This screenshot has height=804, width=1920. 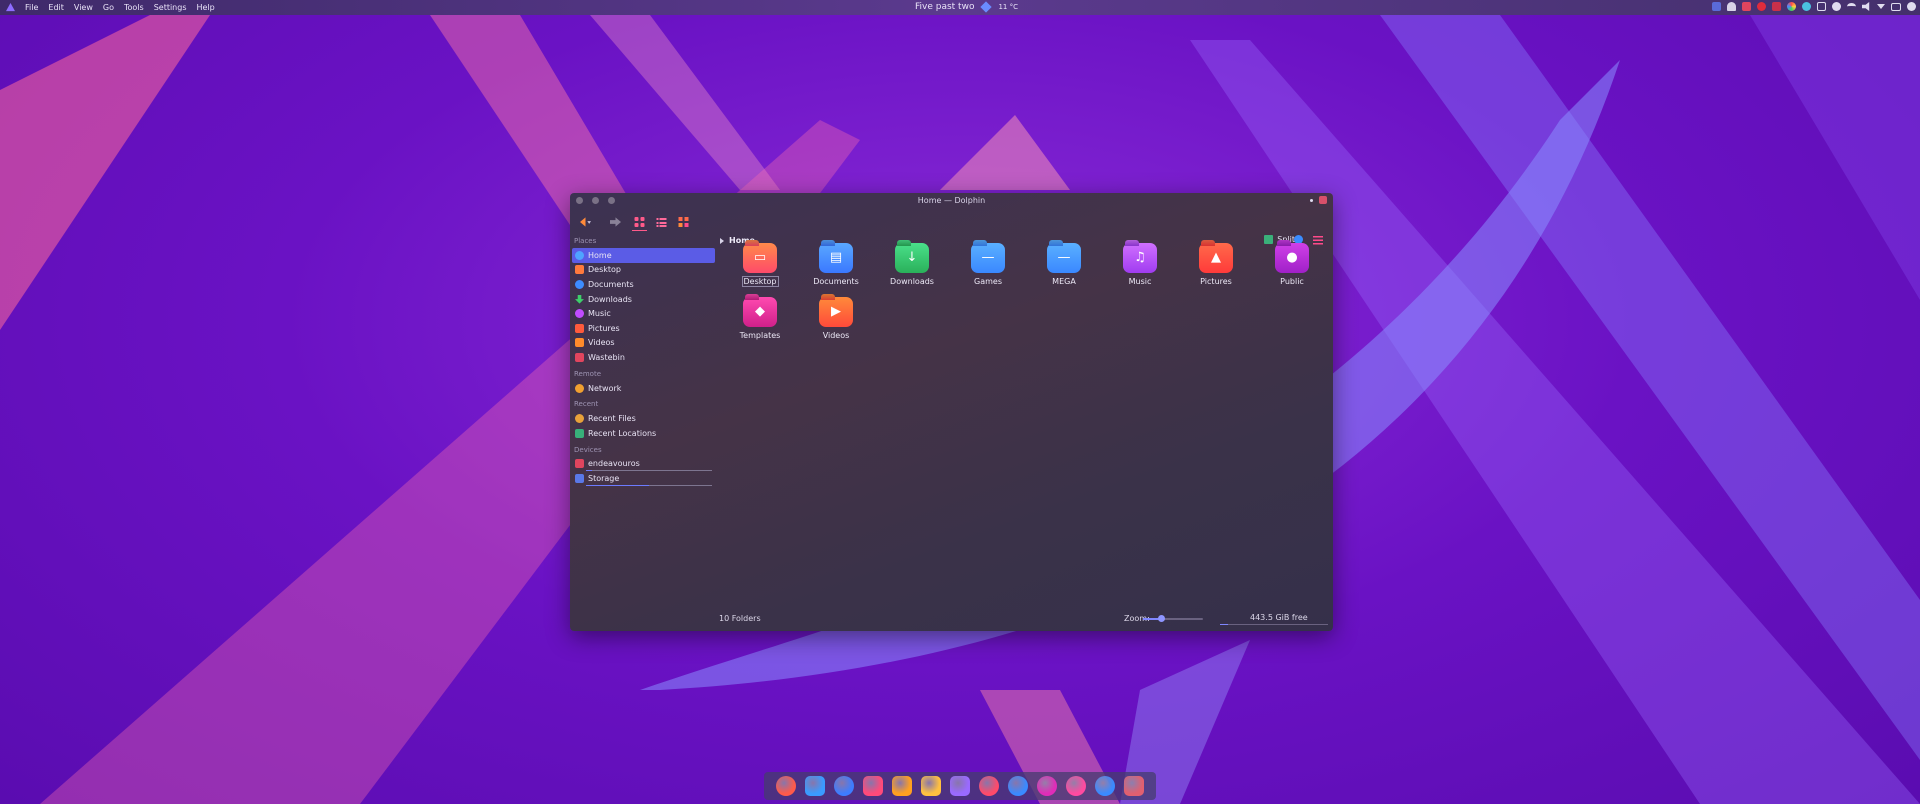 I want to click on folder-downloads: ↓ Downloads, so click(x=912, y=264).